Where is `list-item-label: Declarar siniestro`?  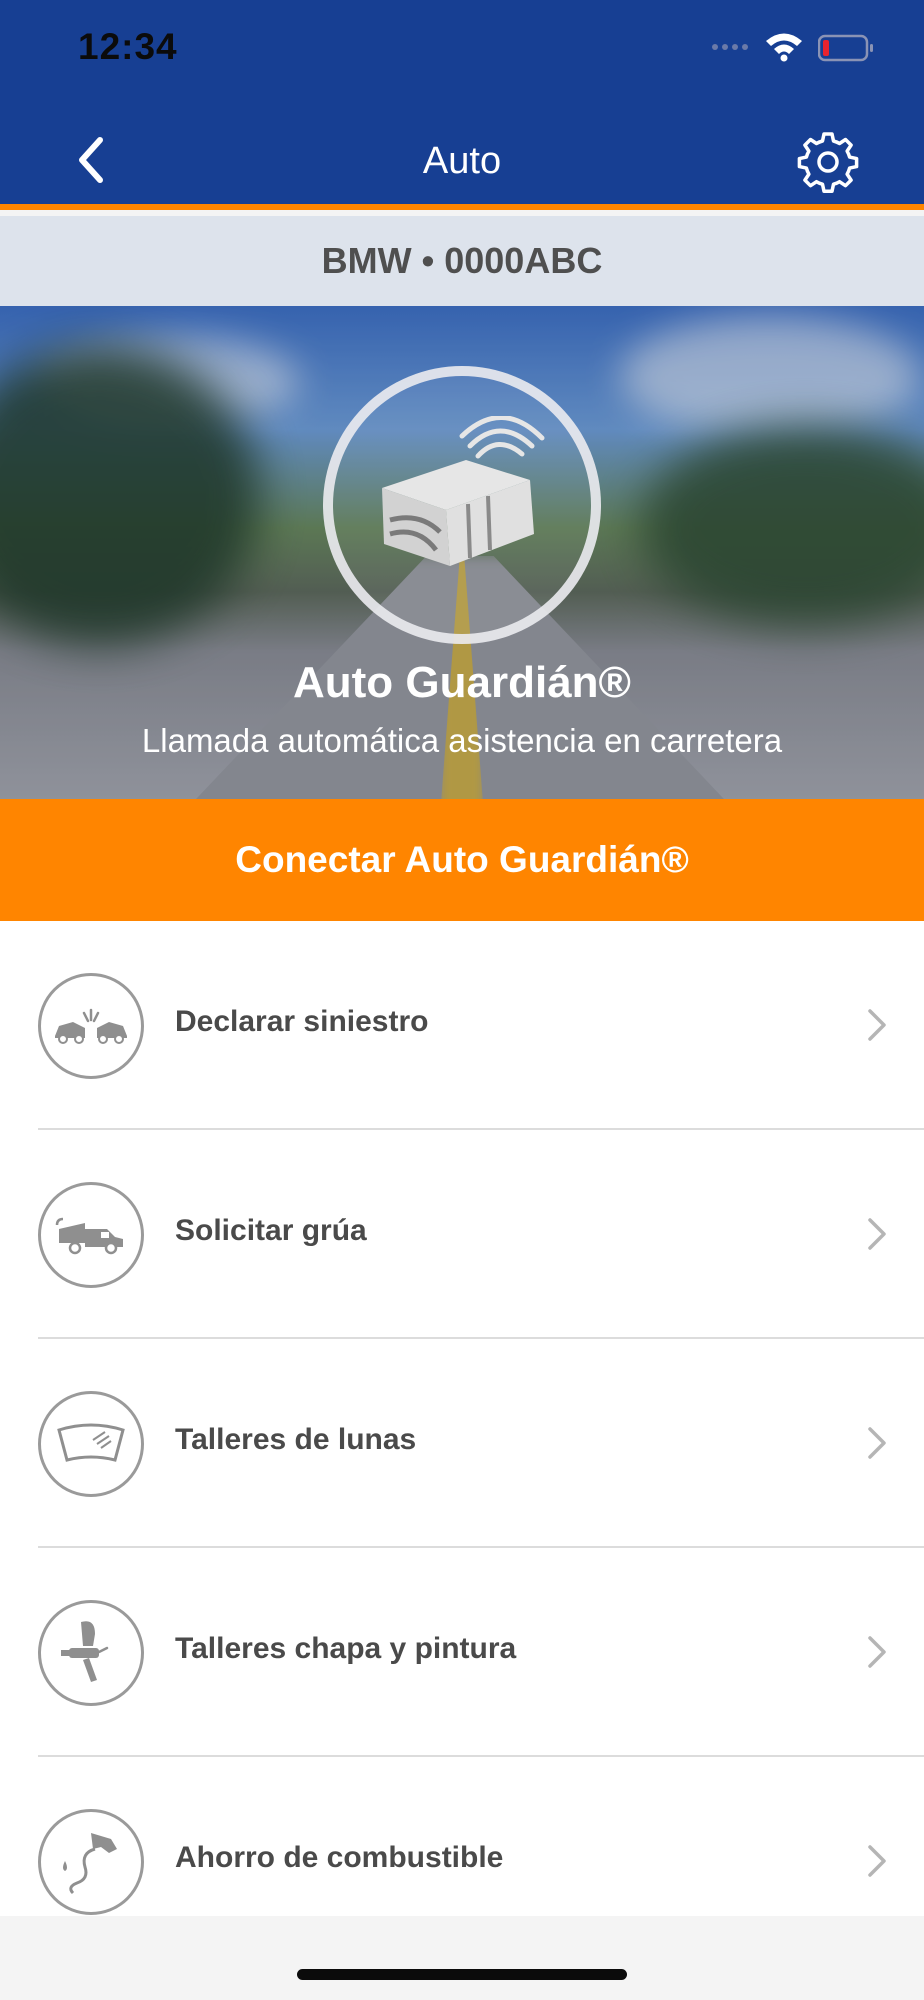
list-item-label: Declarar siniestro is located at coordinates (302, 1021).